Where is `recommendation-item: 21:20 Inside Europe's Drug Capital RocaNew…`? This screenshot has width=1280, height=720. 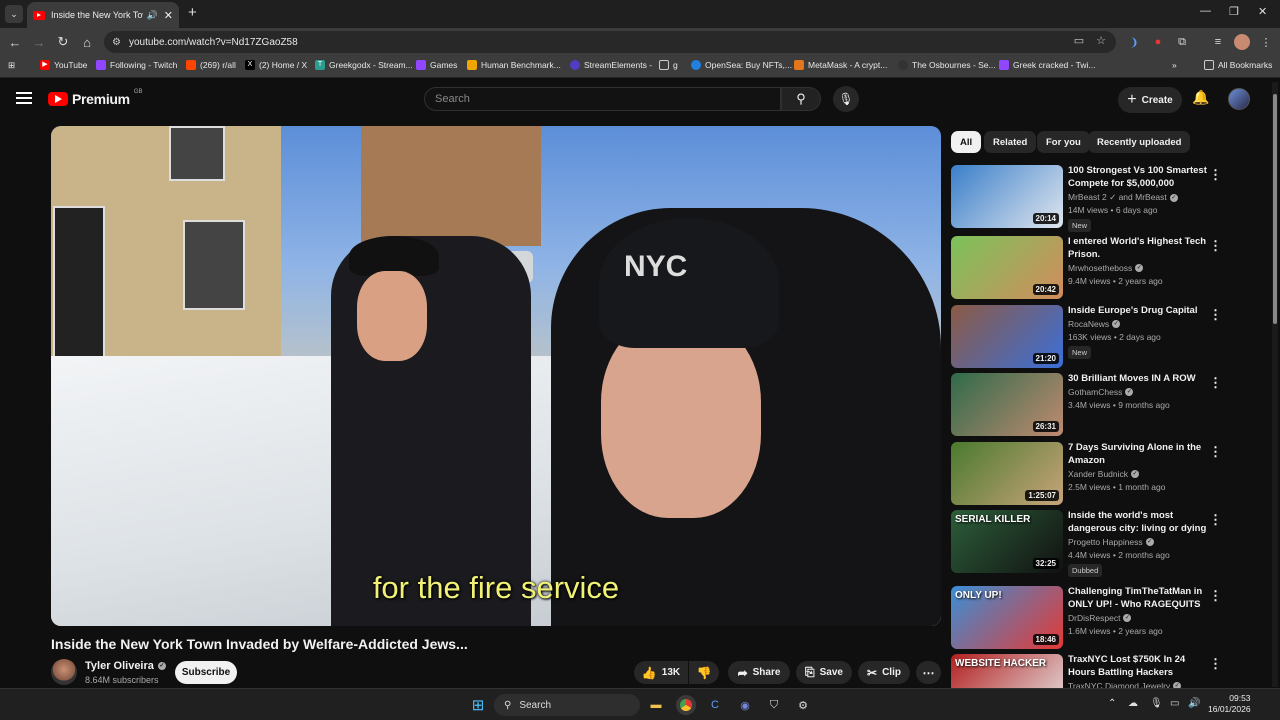
recommendation-item: 21:20 Inside Europe's Drug Capital RocaNew… is located at coordinates (1106, 337).